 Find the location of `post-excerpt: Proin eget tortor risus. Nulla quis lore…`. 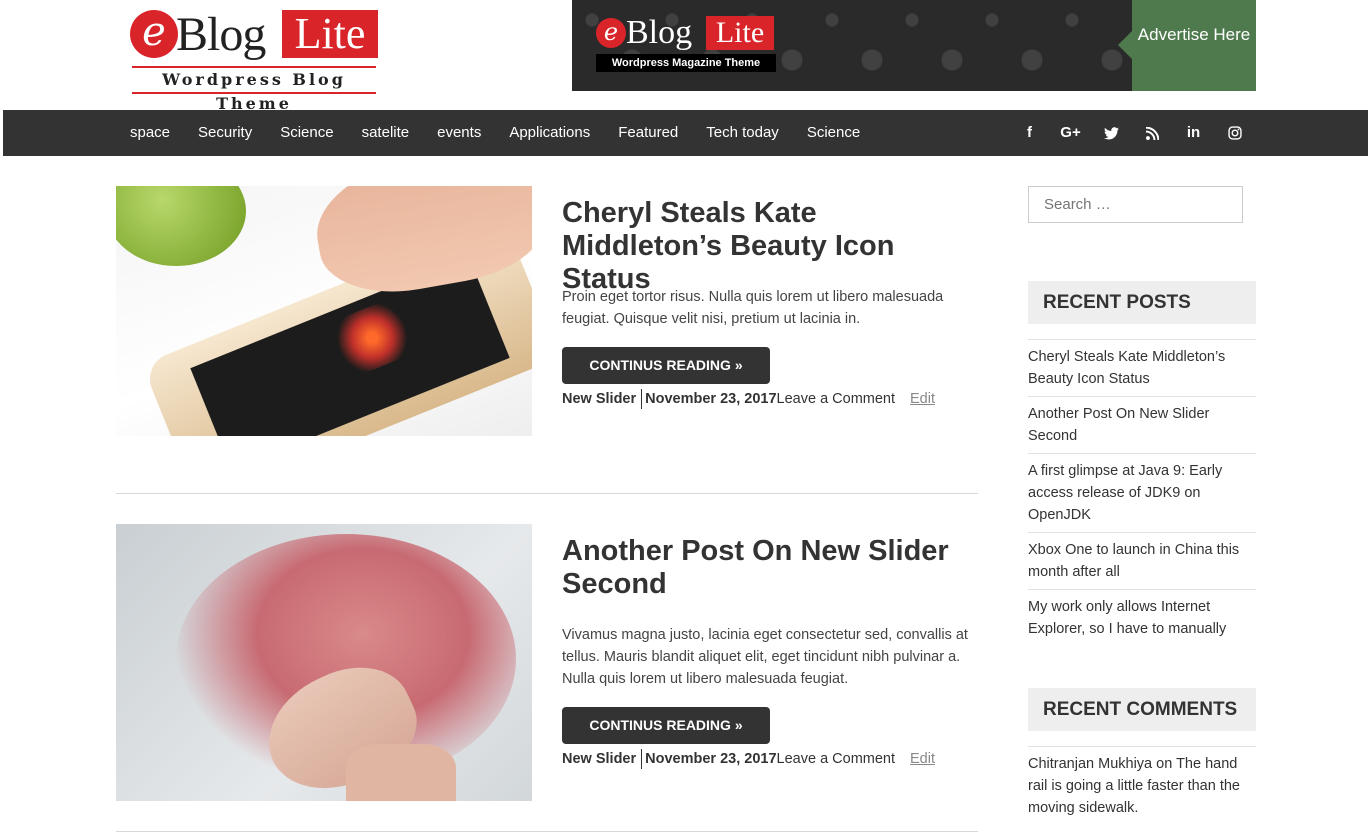

post-excerpt: Proin eget tortor risus. Nulla quis lore… is located at coordinates (753, 308).